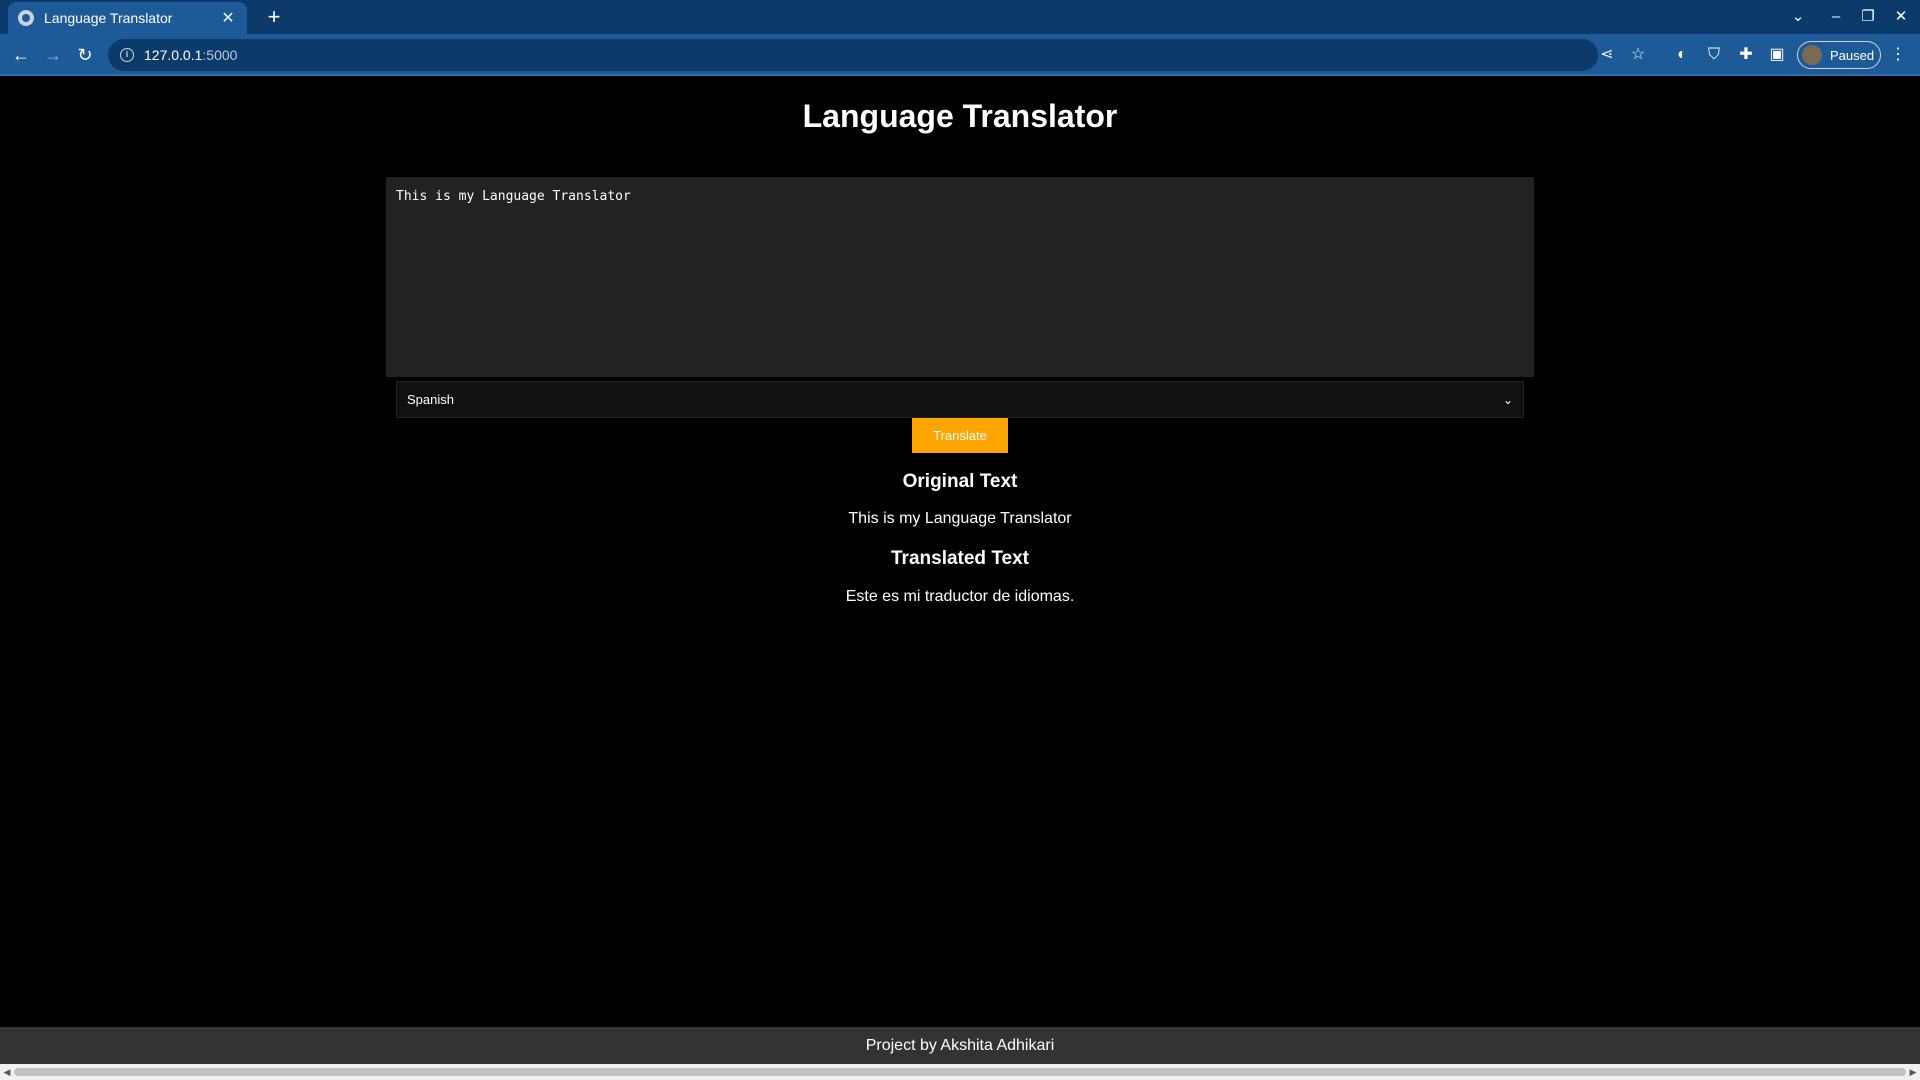  I want to click on tab-close-icon: ✕, so click(228, 18).